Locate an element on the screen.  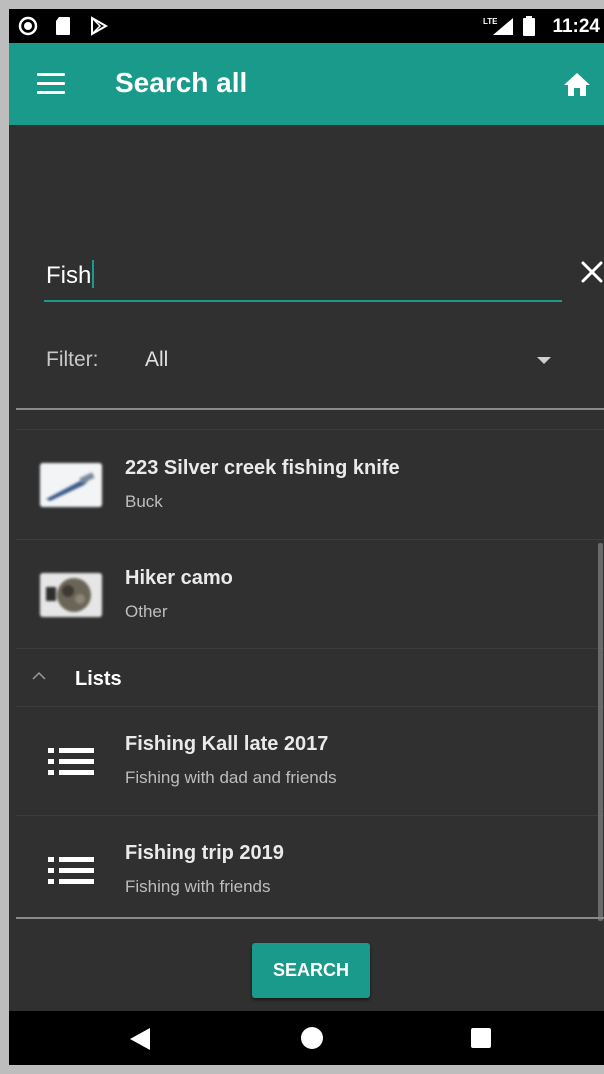
dropdown-arrow-icon is located at coordinates (544, 360).